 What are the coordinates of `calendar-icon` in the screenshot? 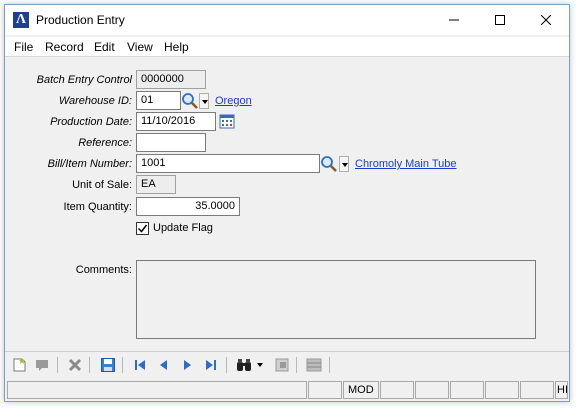 It's located at (227, 121).